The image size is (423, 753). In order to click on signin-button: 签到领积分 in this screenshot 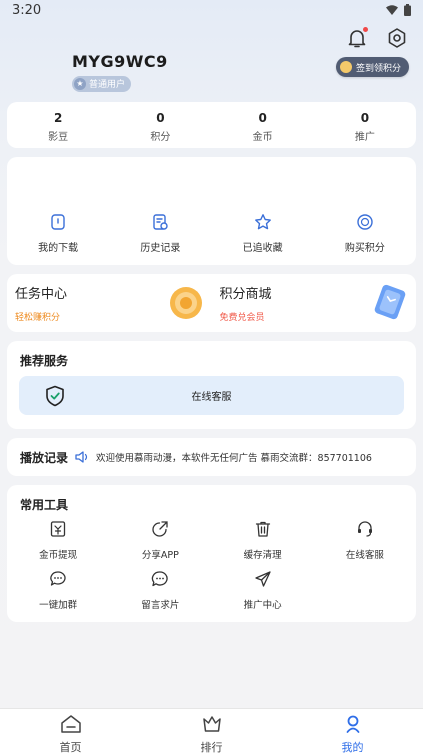, I will do `click(372, 67)`.